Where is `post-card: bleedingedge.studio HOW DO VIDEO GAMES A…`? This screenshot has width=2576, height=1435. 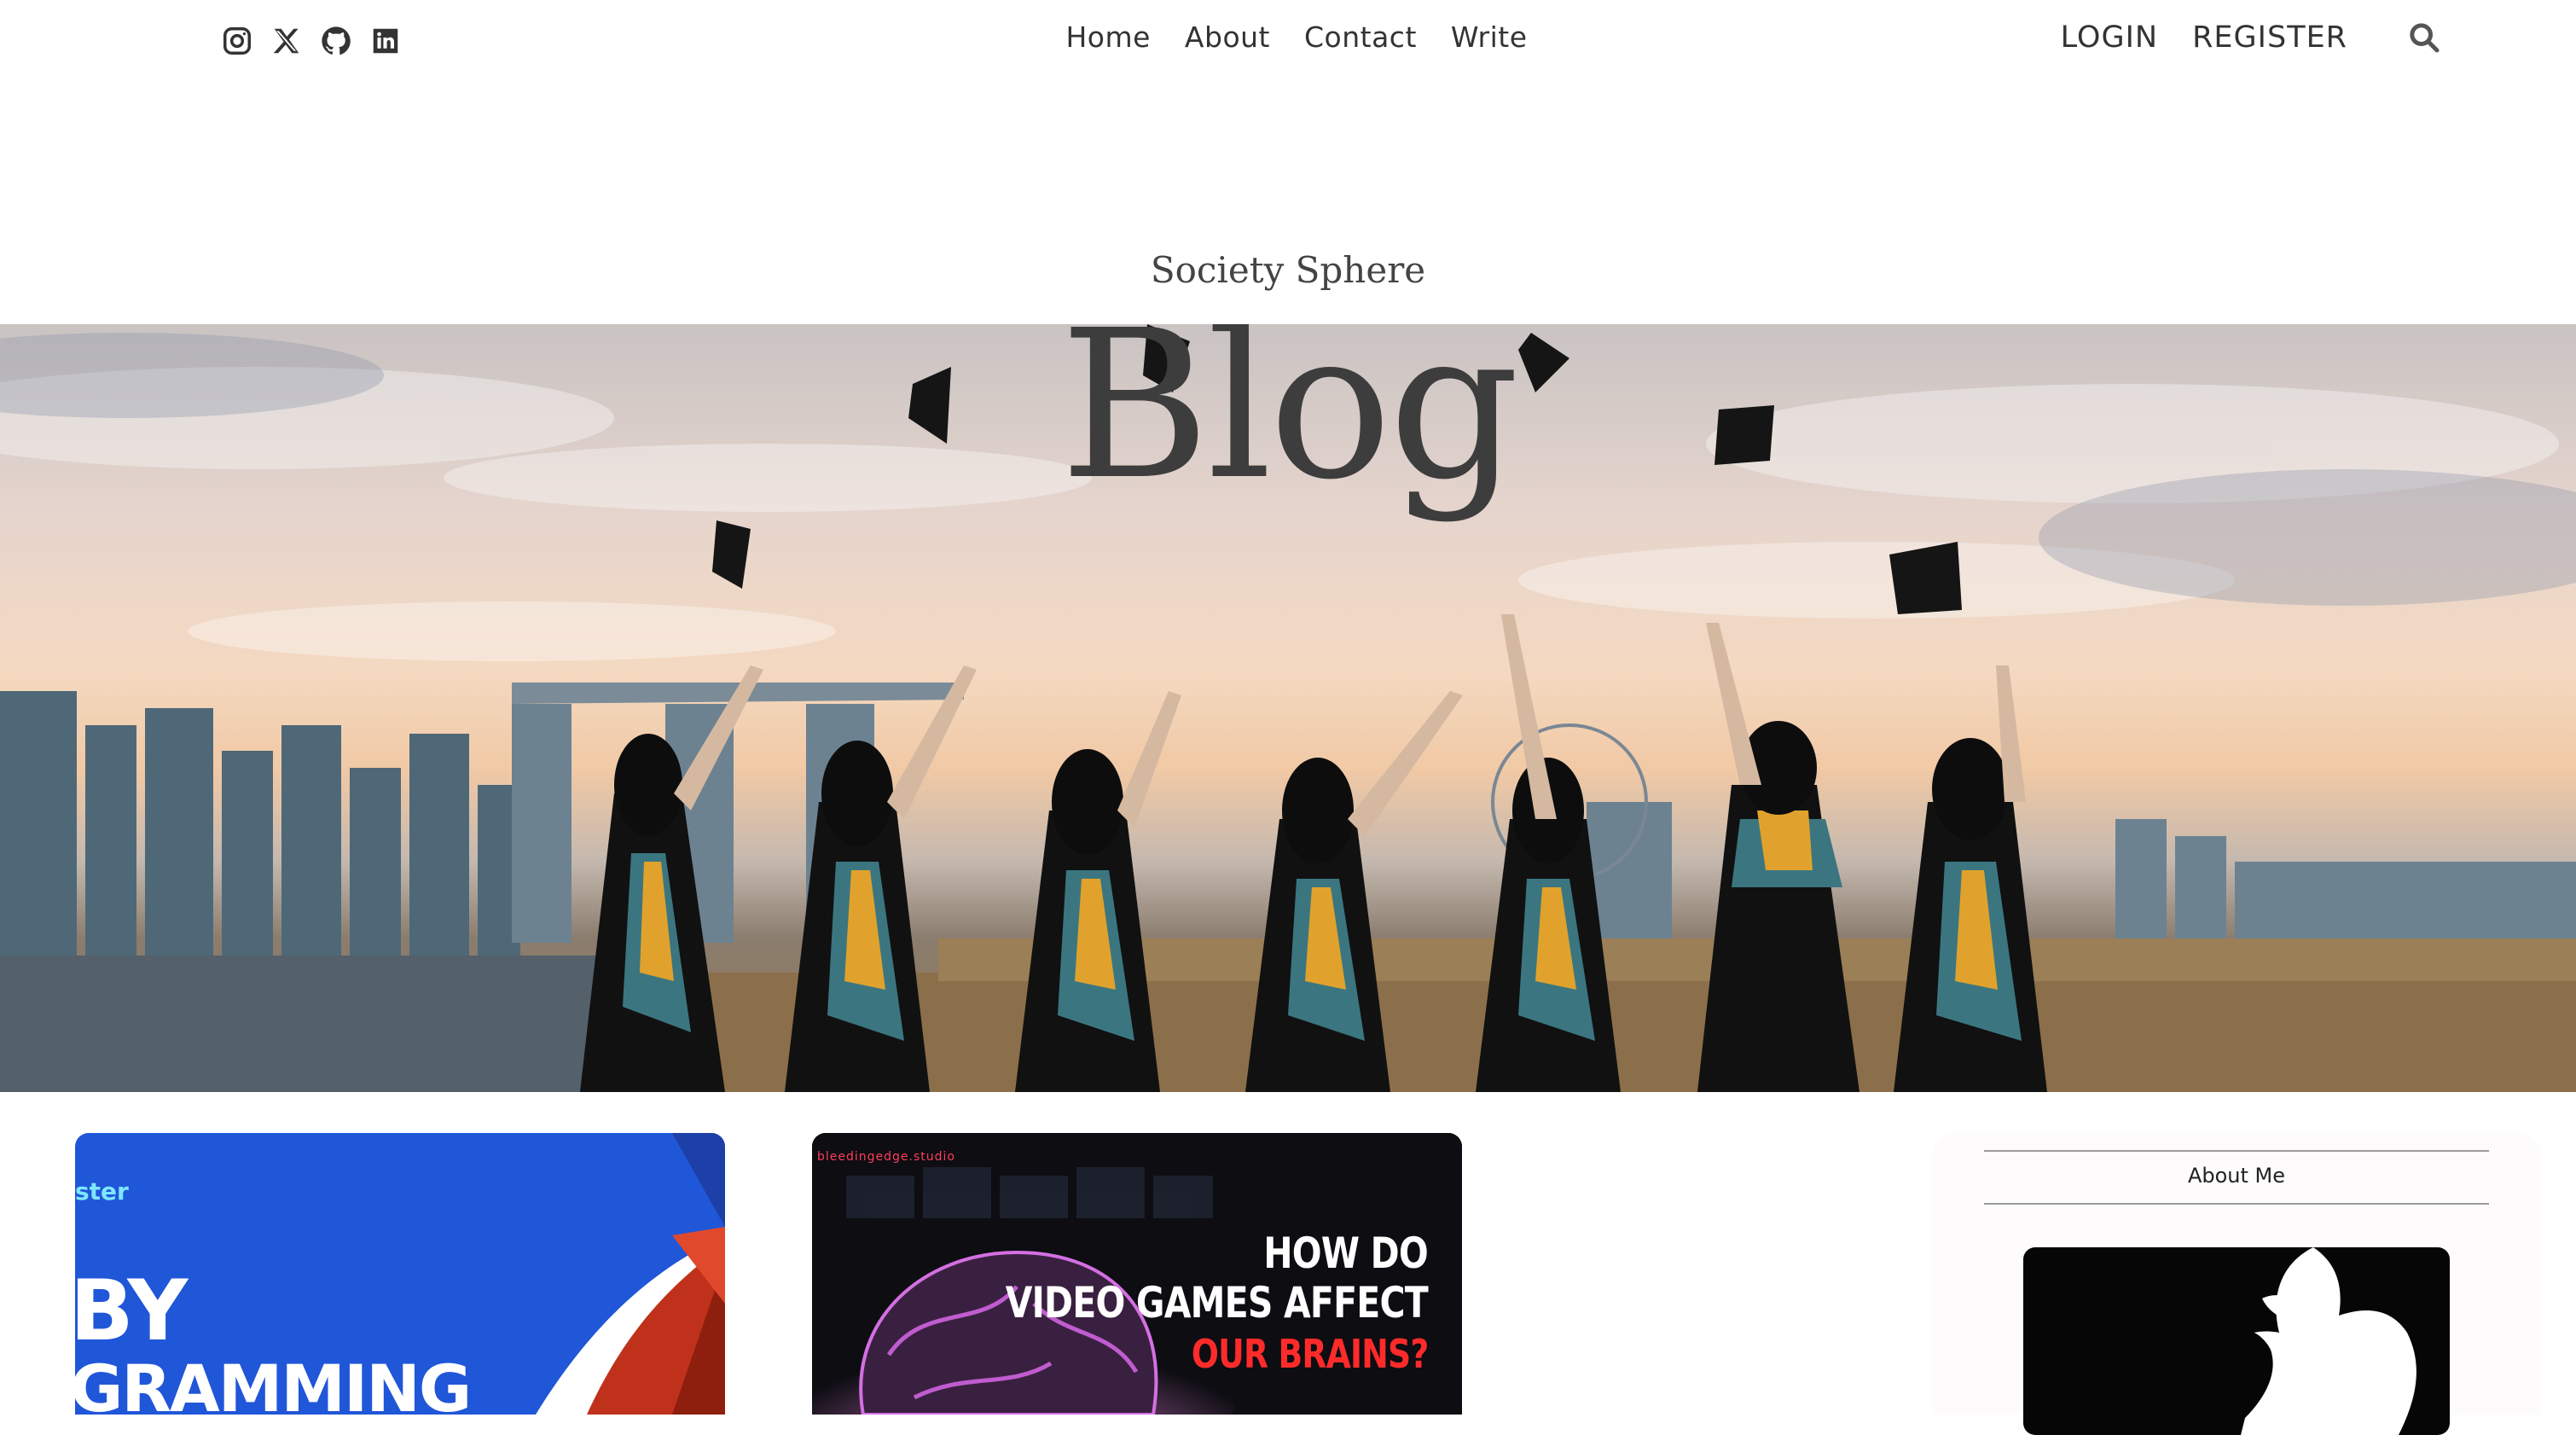 post-card: bleedingedge.studio HOW DO VIDEO GAMES A… is located at coordinates (1137, 1274).